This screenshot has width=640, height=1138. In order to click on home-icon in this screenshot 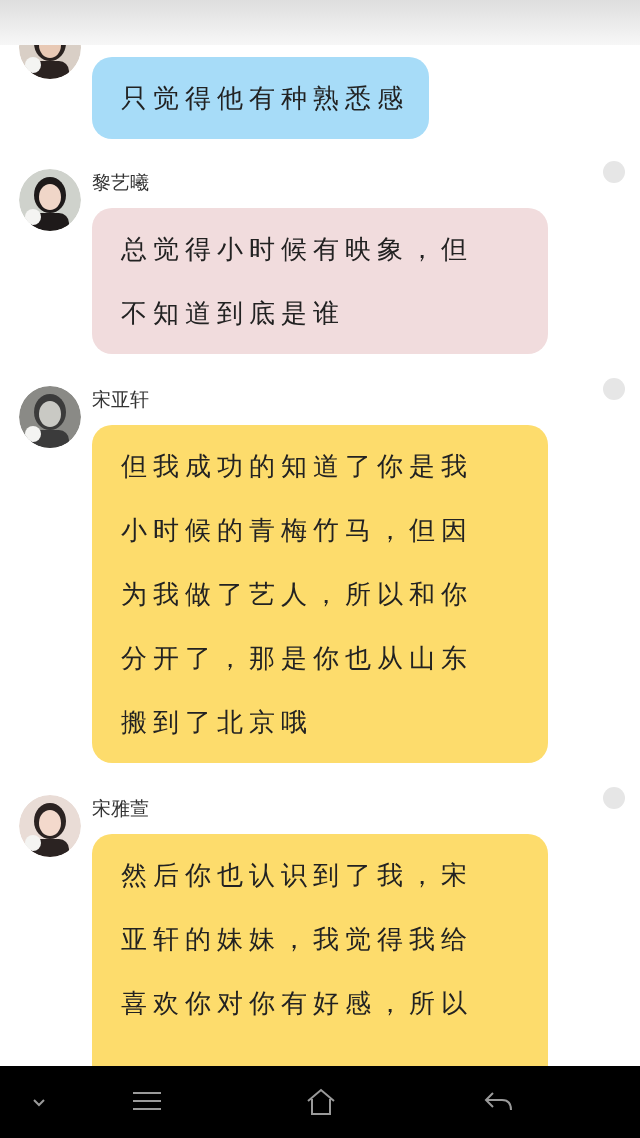, I will do `click(321, 1102)`.